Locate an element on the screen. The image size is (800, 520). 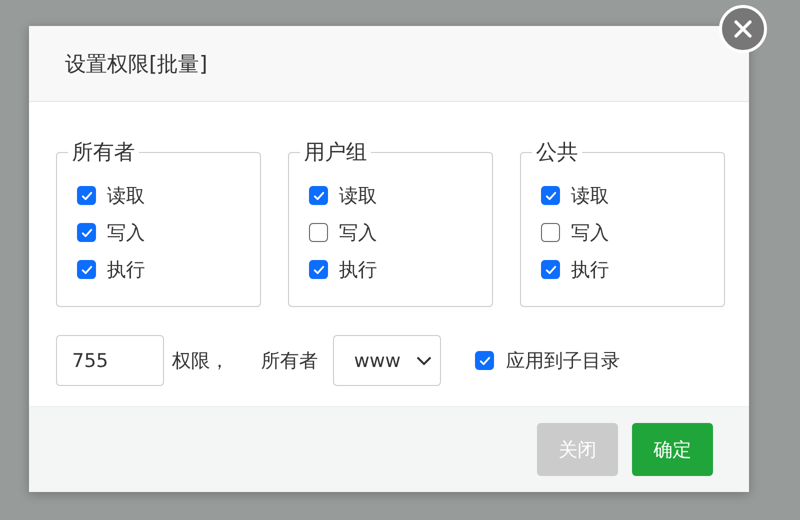
owner-select: www is located at coordinates (387, 360).